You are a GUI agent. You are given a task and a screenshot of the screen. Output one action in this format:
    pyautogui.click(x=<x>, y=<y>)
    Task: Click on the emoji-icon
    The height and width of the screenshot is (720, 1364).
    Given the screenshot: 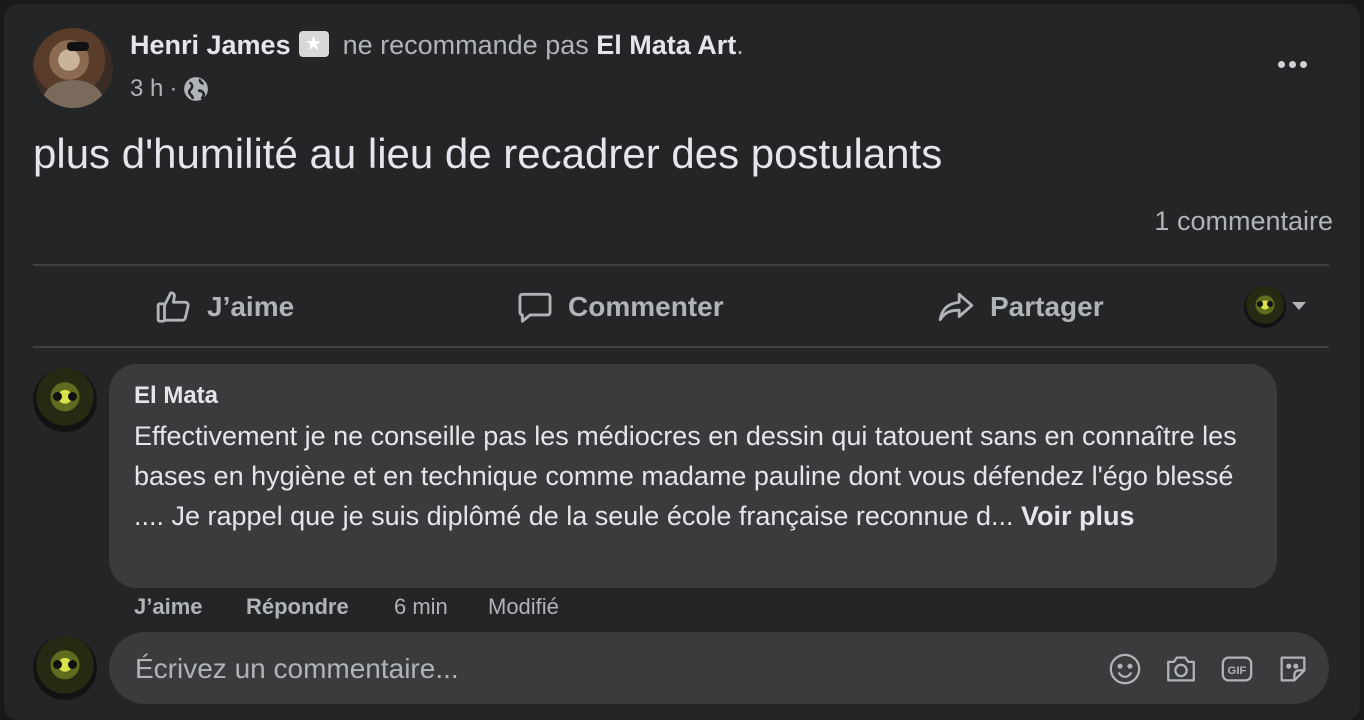 What is the action you would take?
    pyautogui.click(x=1125, y=669)
    